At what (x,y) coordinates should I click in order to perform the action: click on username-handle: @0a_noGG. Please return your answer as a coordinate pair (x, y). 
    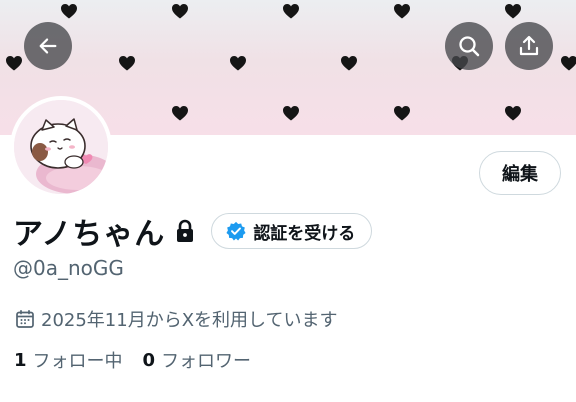
    Looking at the image, I should click on (68, 268).